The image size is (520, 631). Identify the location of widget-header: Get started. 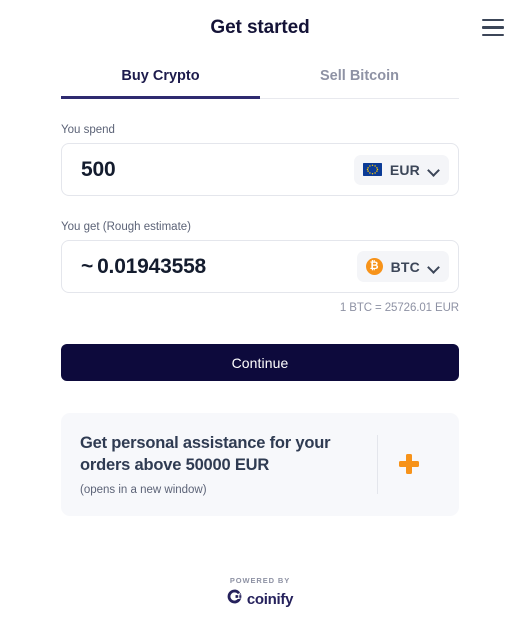
(260, 27).